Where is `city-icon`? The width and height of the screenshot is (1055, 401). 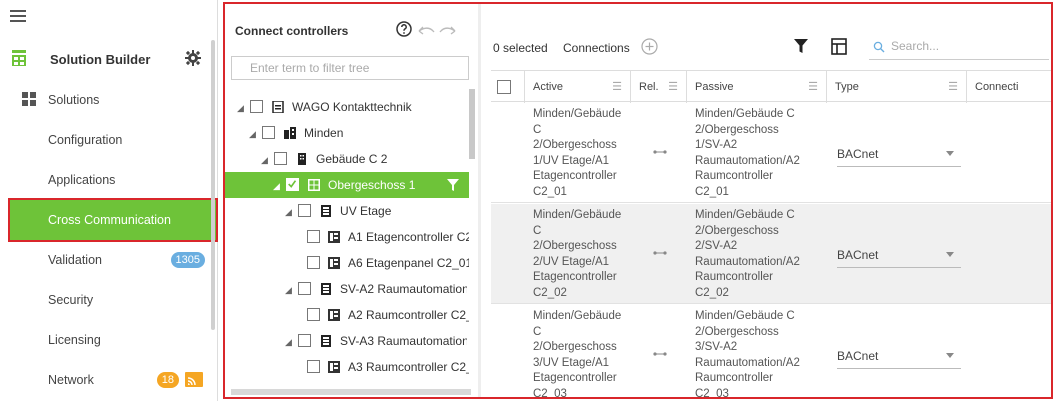
city-icon is located at coordinates (289, 132).